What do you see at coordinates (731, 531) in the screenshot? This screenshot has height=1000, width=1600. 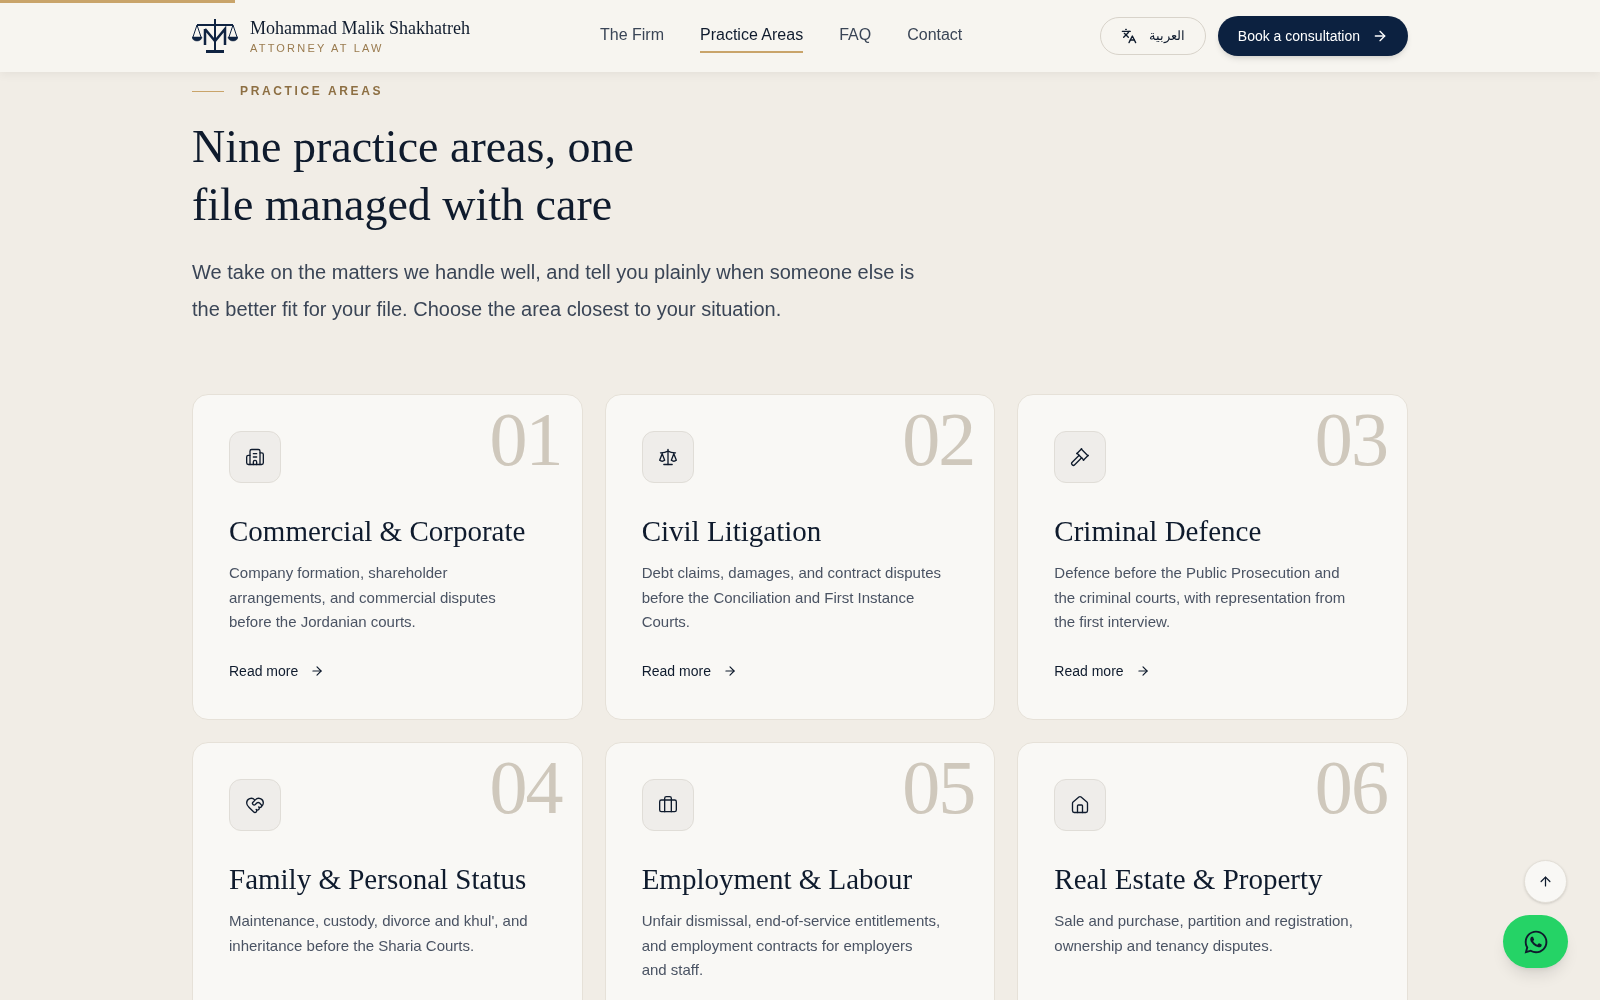 I see `card-title: Civil Litigation` at bounding box center [731, 531].